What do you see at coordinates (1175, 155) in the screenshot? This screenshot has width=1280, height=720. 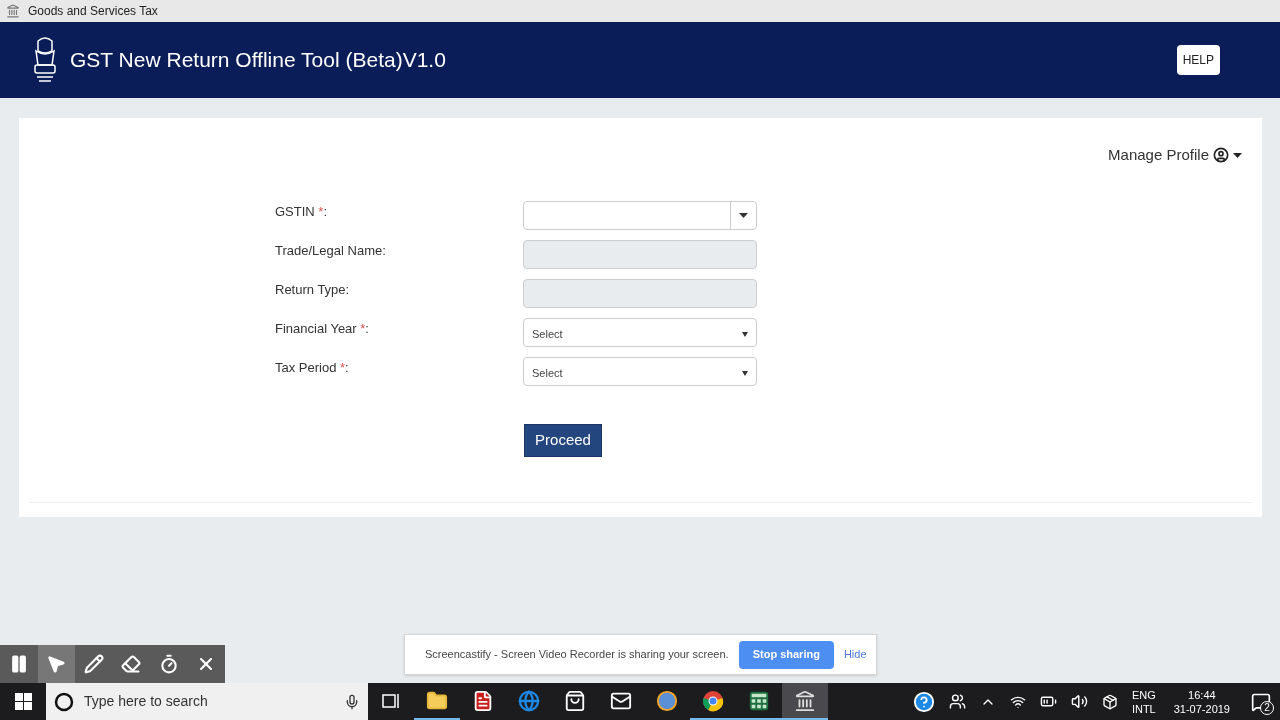 I see `manage-profile-menu: Manage Profile` at bounding box center [1175, 155].